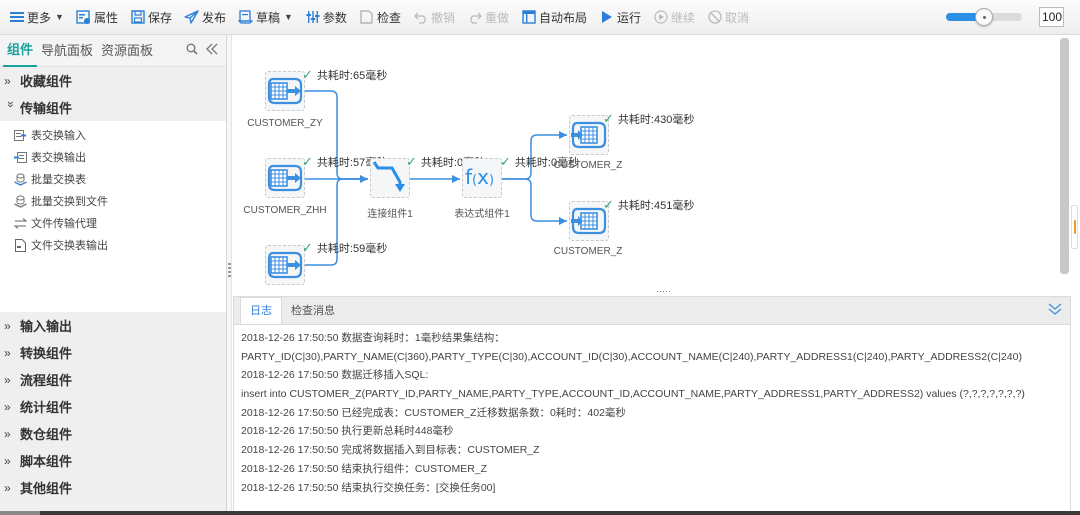 The image size is (1080, 515). I want to click on timing-text: 共耗时:65毫秒, so click(352, 76).